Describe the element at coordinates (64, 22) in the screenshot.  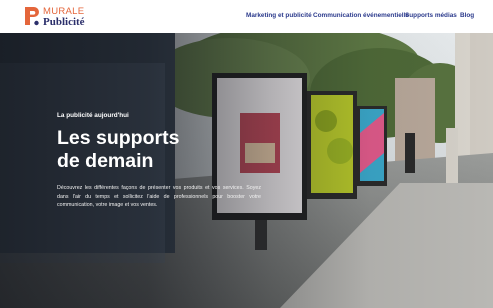
I see `logo-text-bottom: Publicité` at that location.